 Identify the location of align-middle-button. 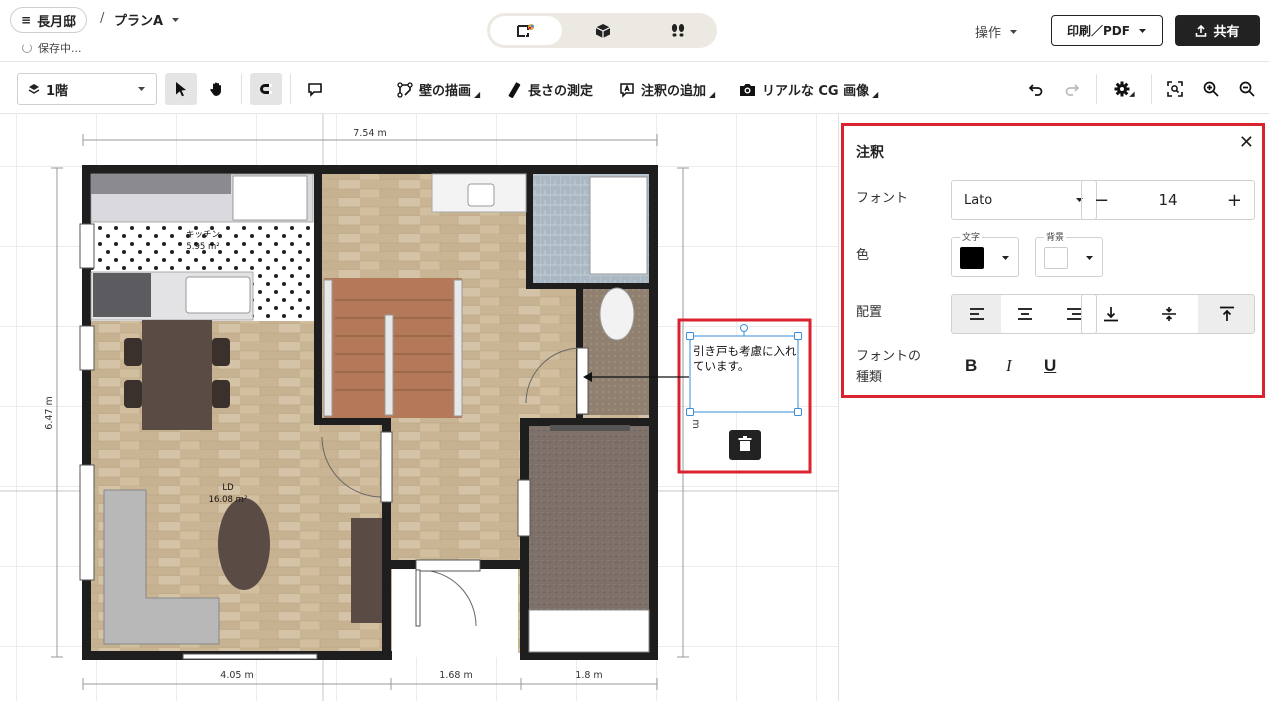
(1169, 314).